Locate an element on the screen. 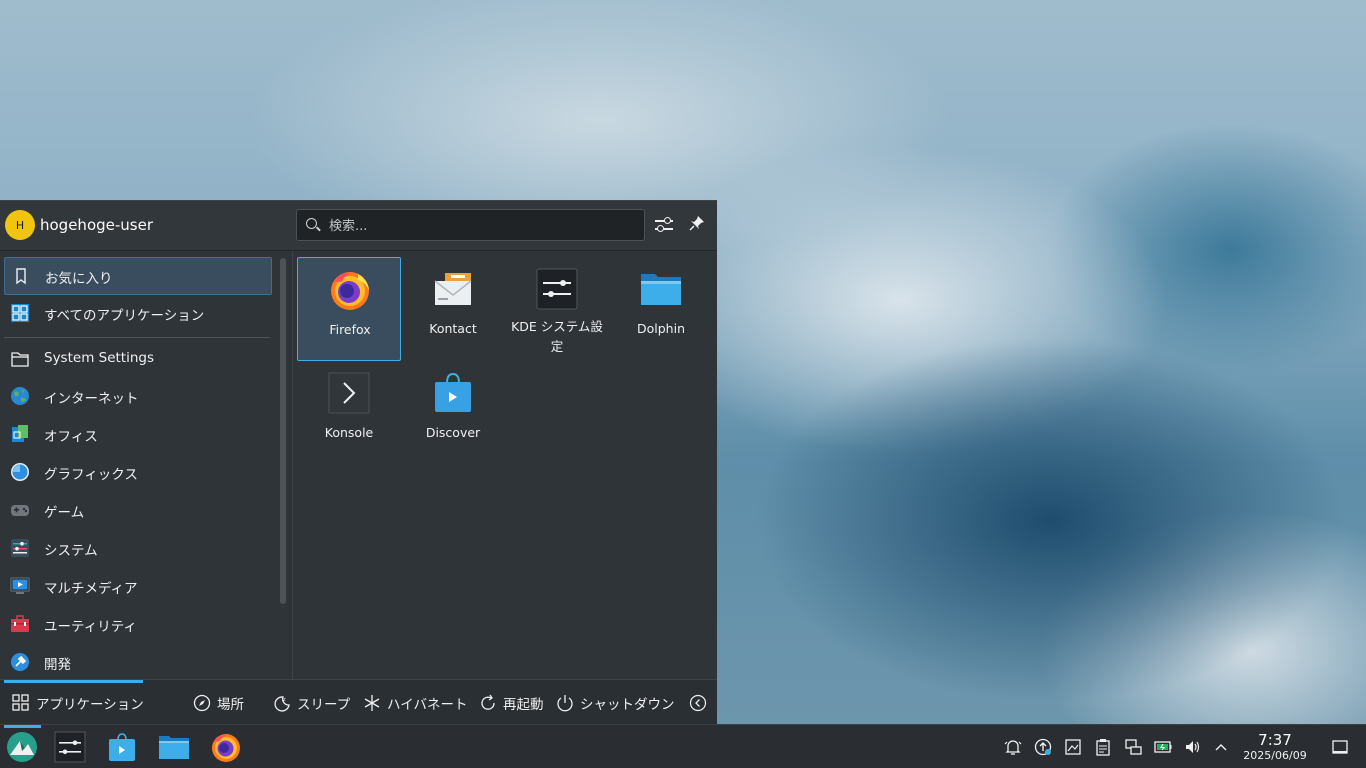 The height and width of the screenshot is (768, 1366). user-avatar: H is located at coordinates (20, 225).